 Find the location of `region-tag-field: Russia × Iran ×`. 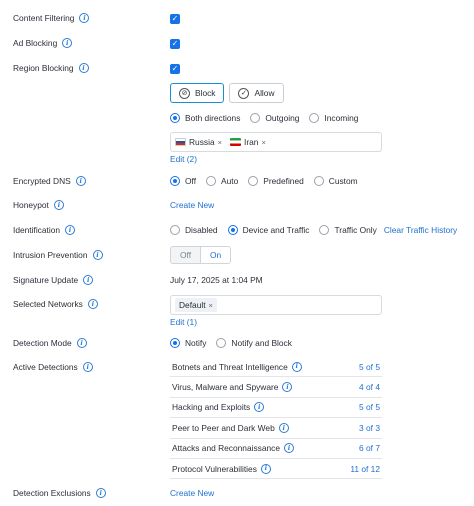

region-tag-field: Russia × Iran × is located at coordinates (276, 142).